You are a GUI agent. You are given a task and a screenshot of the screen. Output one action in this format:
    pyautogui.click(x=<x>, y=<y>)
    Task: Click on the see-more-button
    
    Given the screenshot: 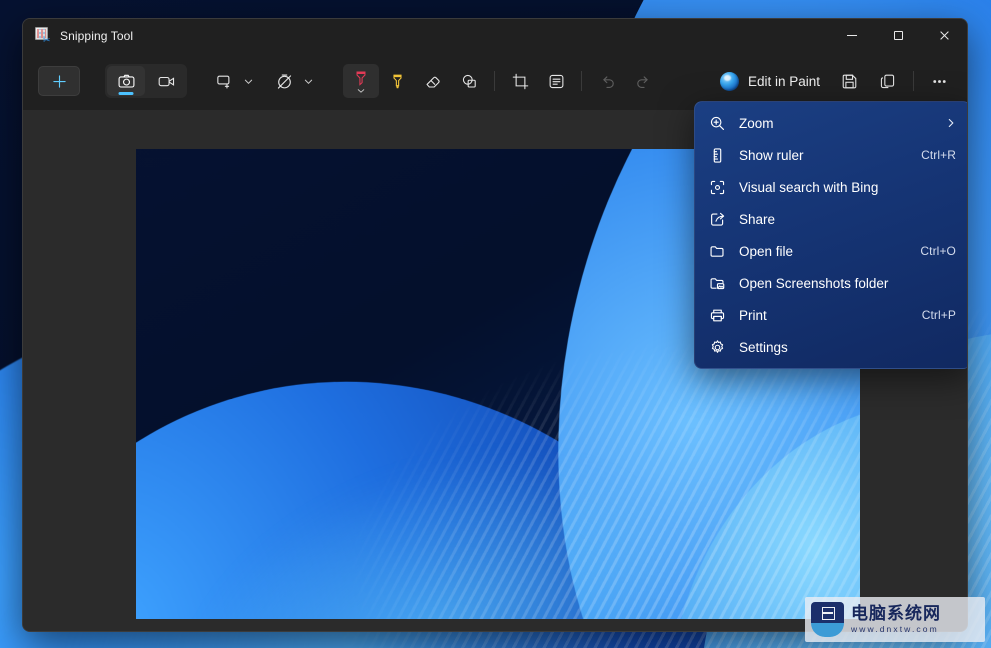 What is the action you would take?
    pyautogui.click(x=939, y=81)
    